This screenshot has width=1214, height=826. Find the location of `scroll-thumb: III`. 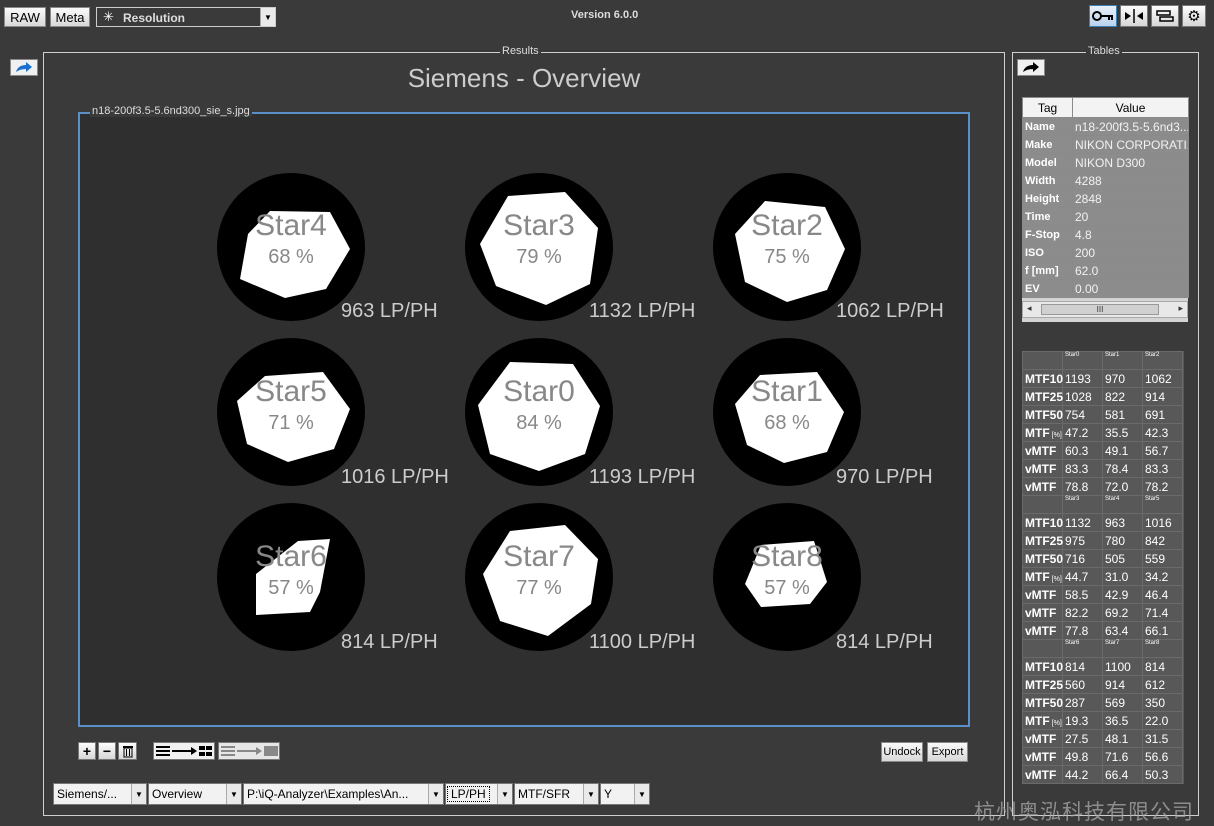

scroll-thumb: III is located at coordinates (1100, 309).